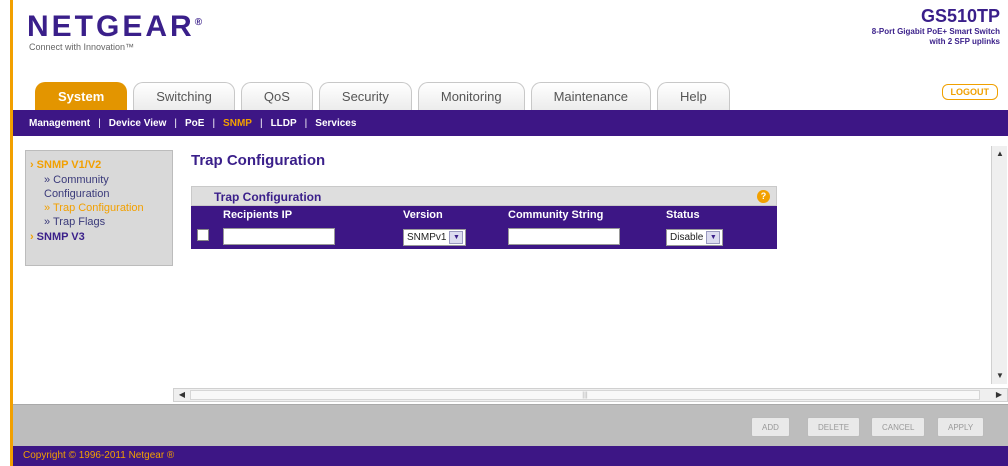  What do you see at coordinates (564, 236) in the screenshot?
I see `community-string-input` at bounding box center [564, 236].